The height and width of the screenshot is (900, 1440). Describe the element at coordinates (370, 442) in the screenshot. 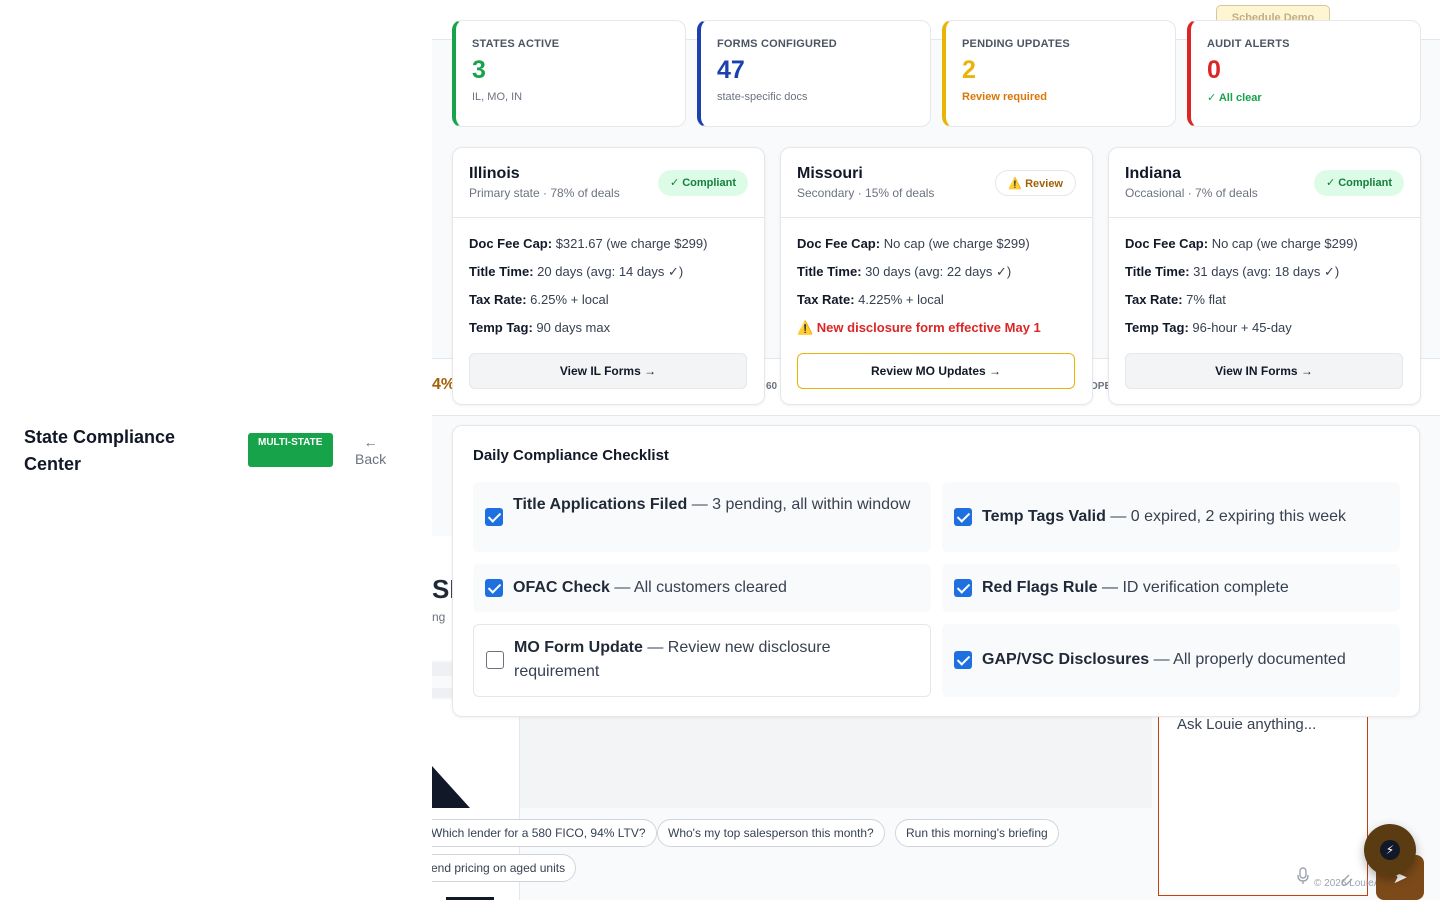

I see `back-arrow-icon: ←` at that location.